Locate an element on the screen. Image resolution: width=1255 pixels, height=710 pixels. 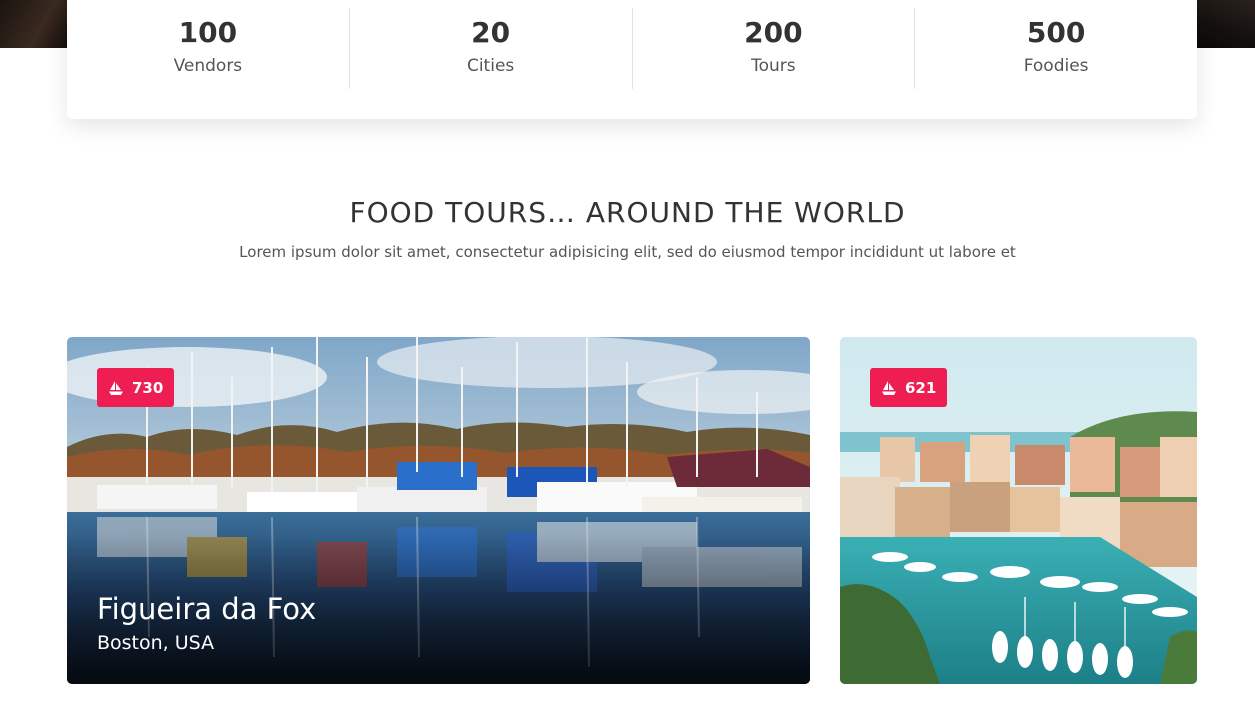
section-title: FOOD TOURS… AROUND THE WORLD is located at coordinates (627, 212).